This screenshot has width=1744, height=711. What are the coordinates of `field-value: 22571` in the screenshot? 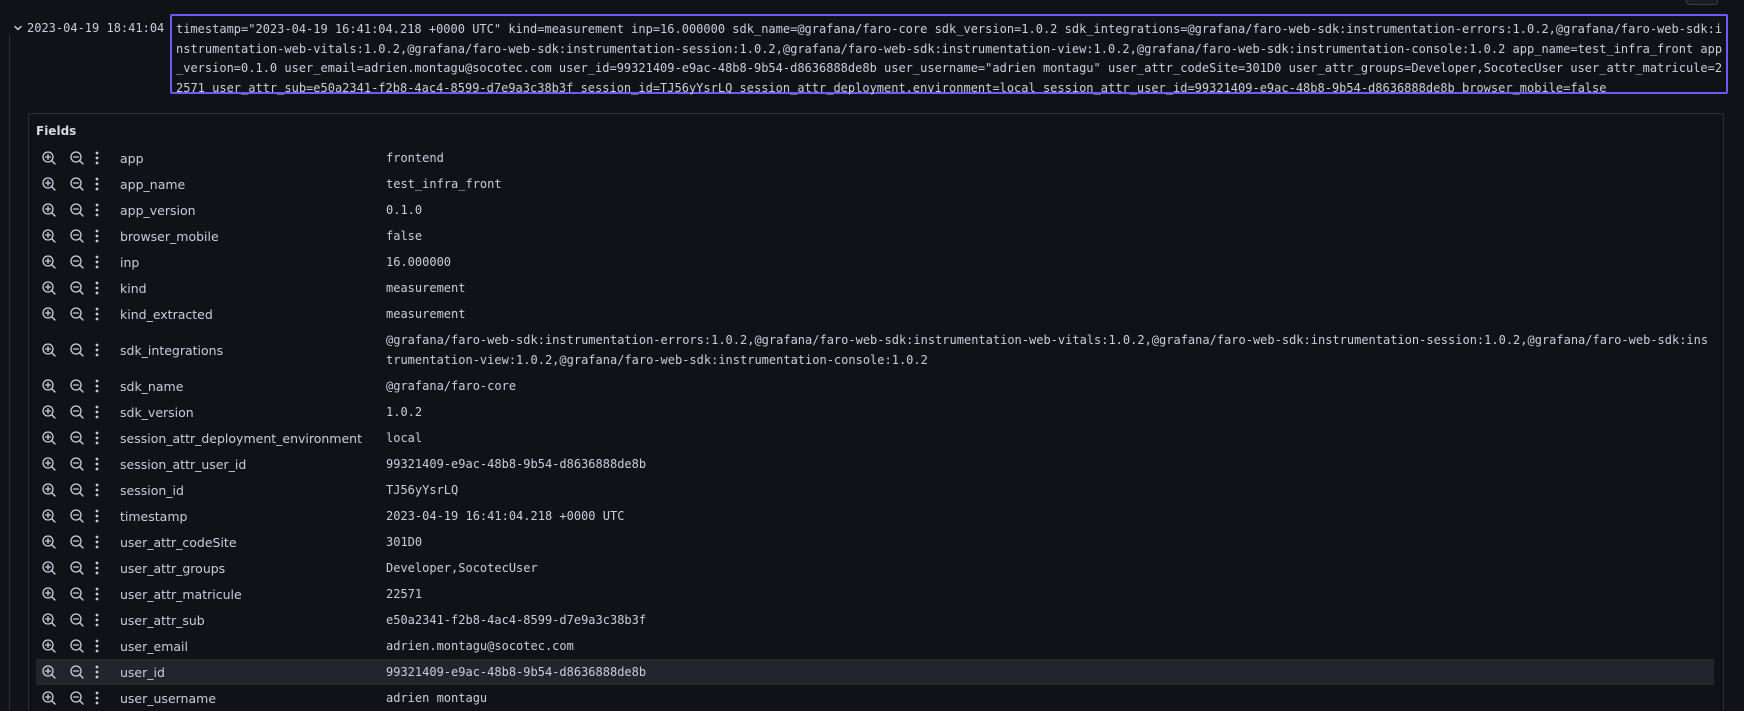 It's located at (404, 594).